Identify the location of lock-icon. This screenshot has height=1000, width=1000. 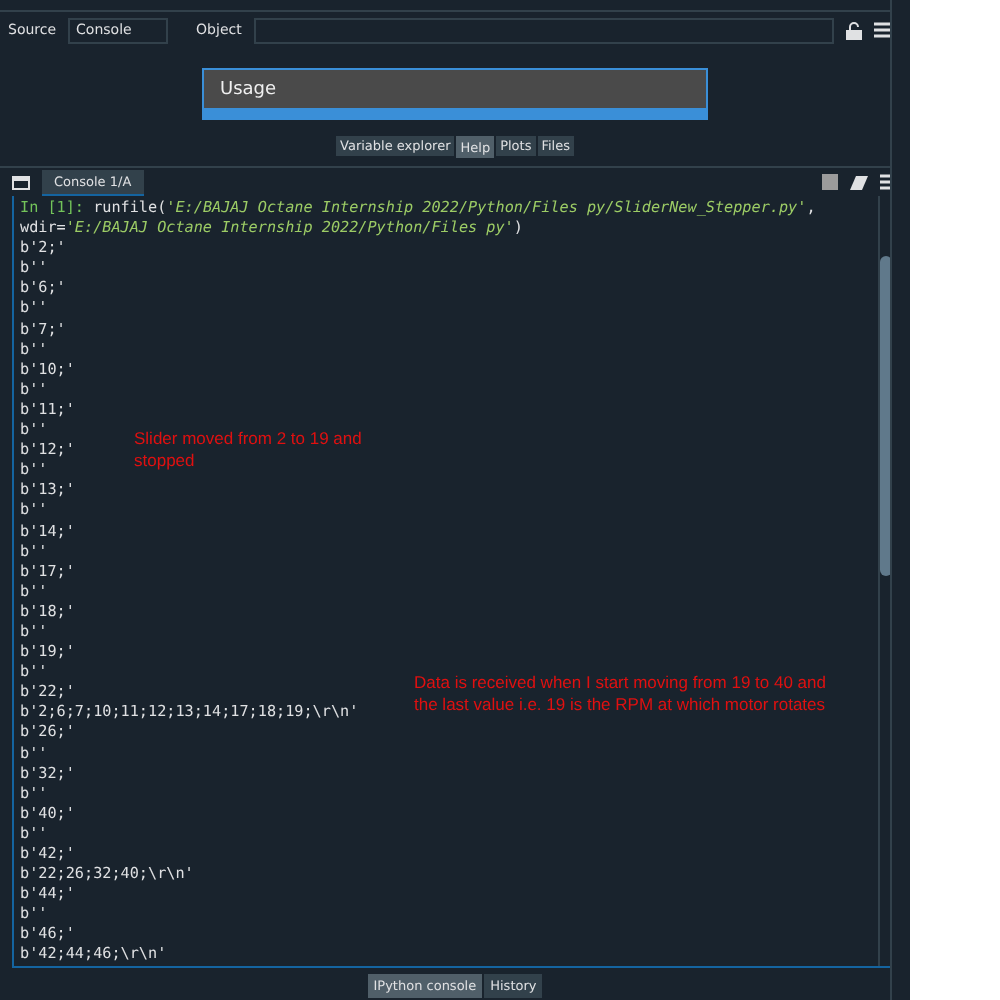
(853, 30).